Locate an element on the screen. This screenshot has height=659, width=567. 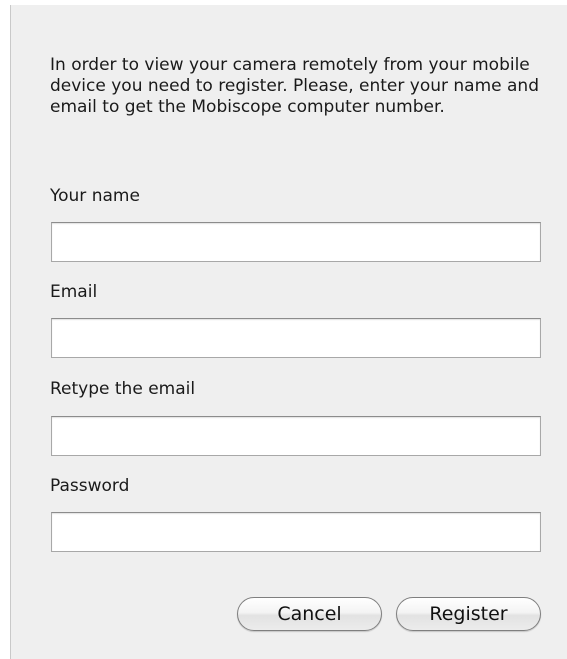
email-label: Email is located at coordinates (74, 292).